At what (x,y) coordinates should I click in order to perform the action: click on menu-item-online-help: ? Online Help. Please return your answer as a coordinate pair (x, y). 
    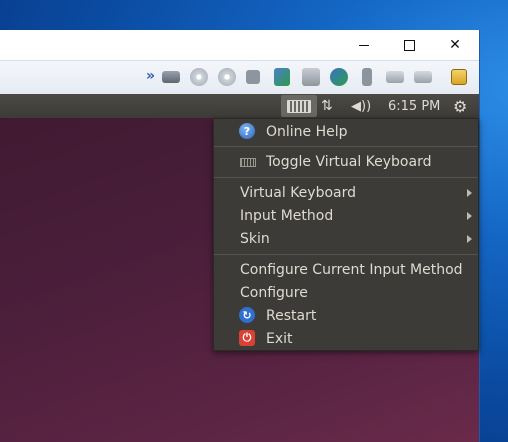
    Looking at the image, I should click on (346, 131).